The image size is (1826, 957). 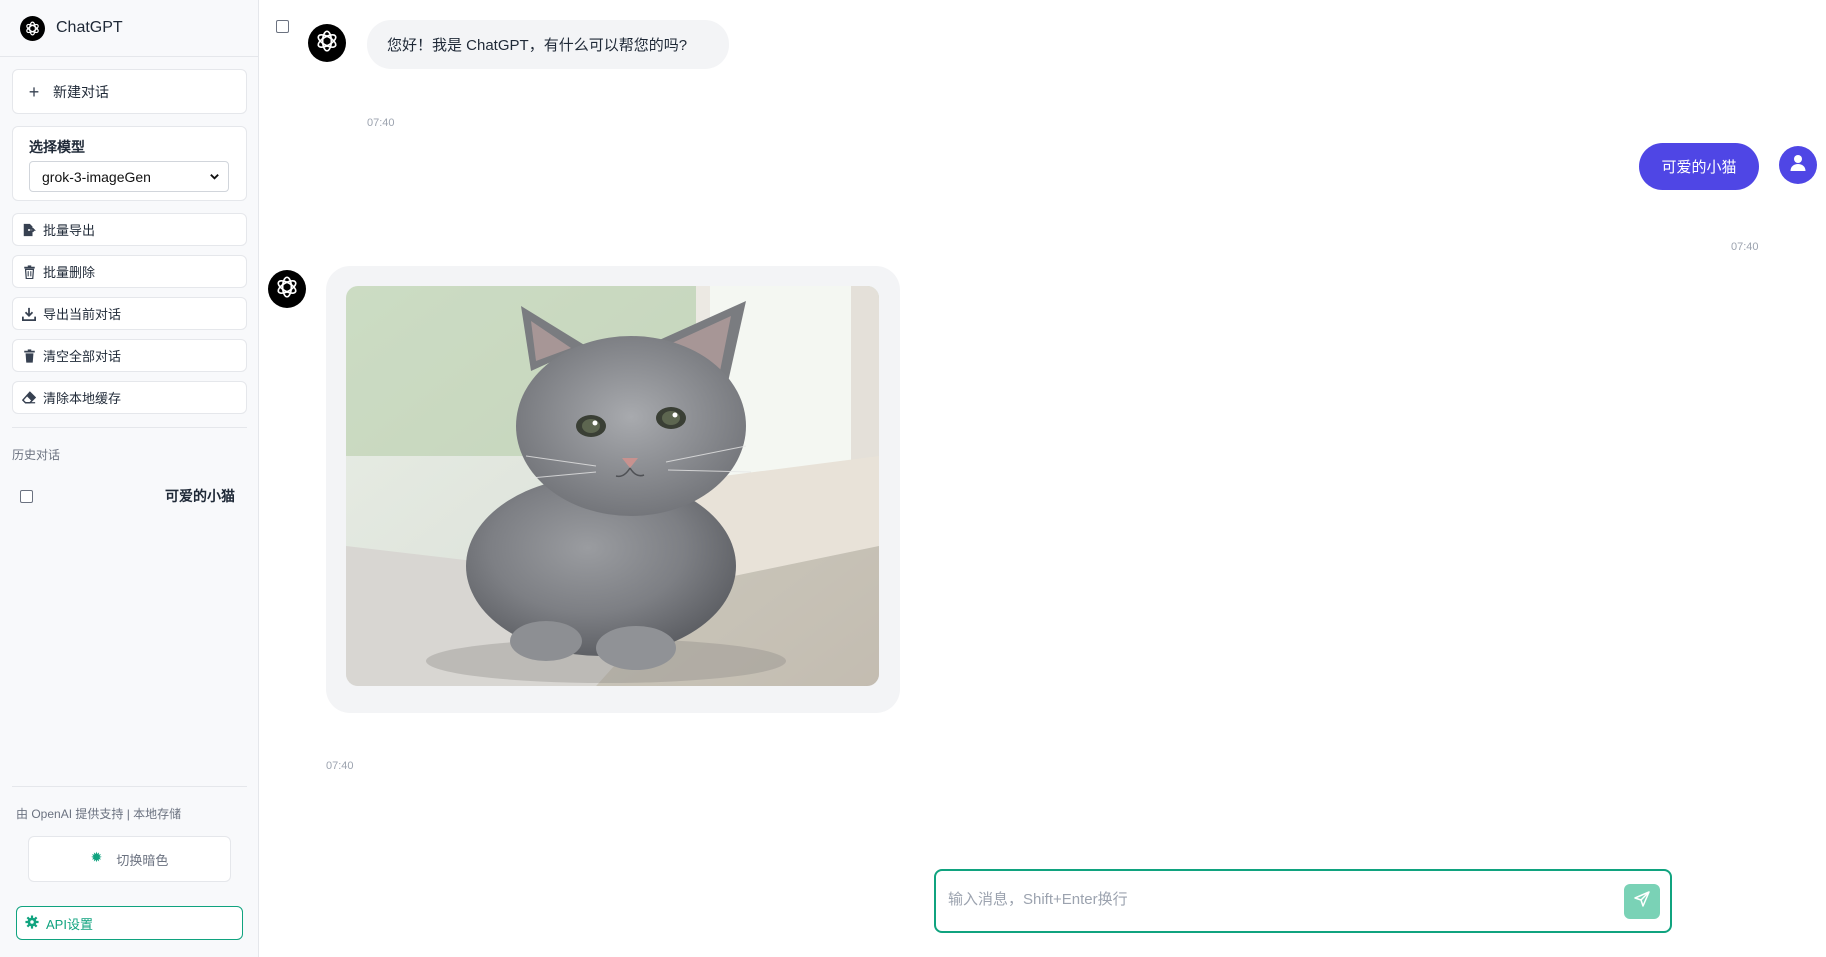 I want to click on clear-all-label: 清空全部对话, so click(x=82, y=356).